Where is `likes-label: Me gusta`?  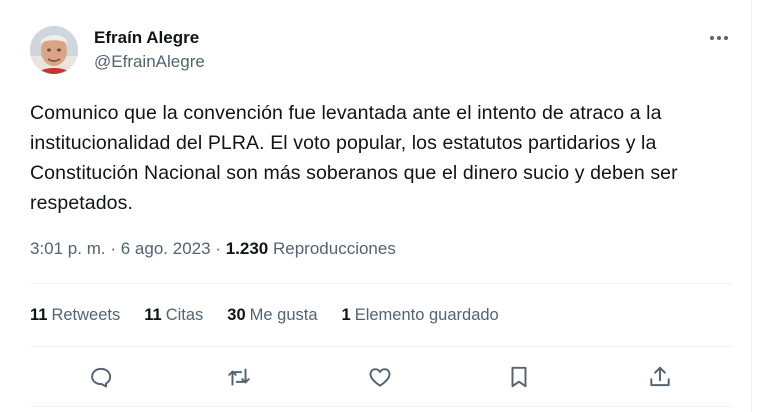
likes-label: Me gusta is located at coordinates (283, 315).